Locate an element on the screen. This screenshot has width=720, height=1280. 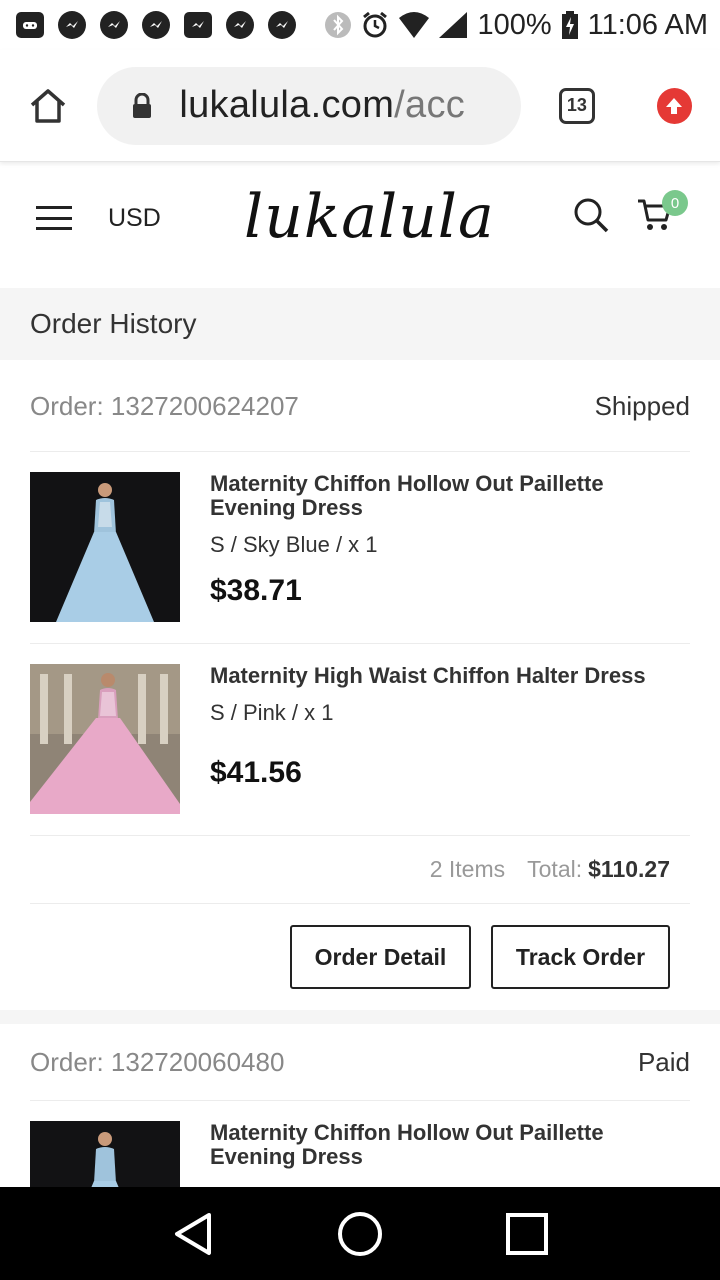
order-status: Shipped is located at coordinates (642, 406).